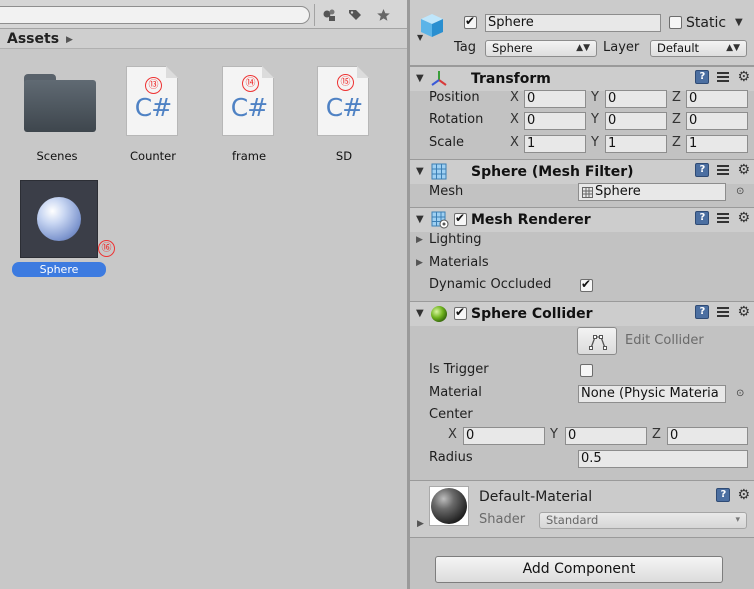  What do you see at coordinates (643, 520) in the screenshot?
I see `shader-dropdown: Standard ▾` at bounding box center [643, 520].